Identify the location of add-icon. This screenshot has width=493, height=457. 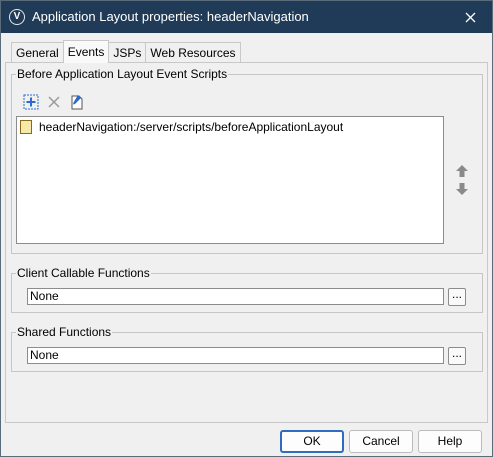
(31, 102).